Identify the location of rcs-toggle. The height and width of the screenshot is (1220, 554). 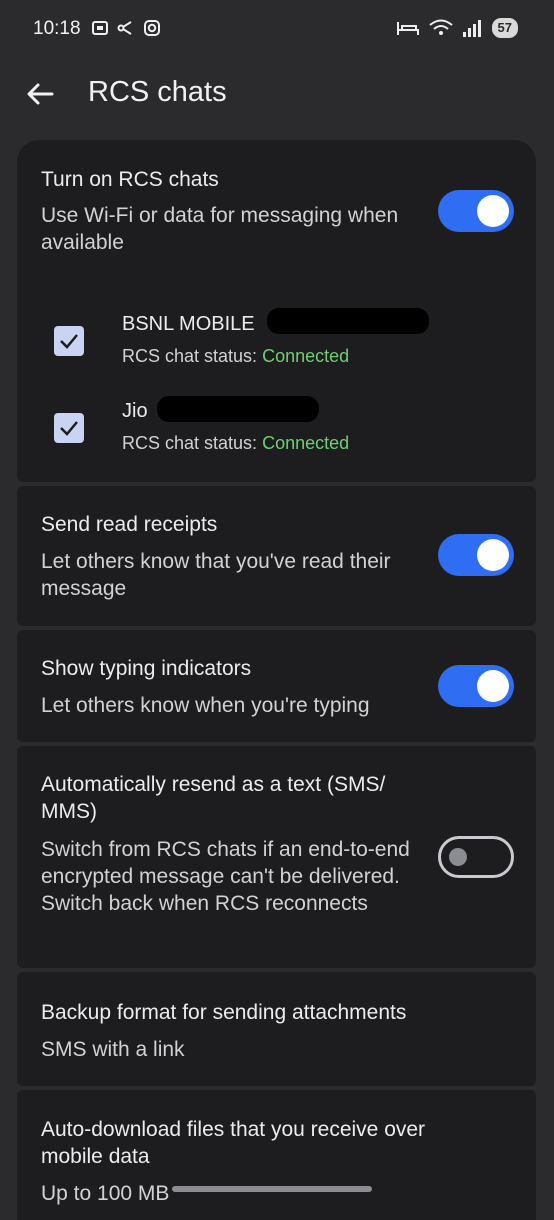
(476, 211).